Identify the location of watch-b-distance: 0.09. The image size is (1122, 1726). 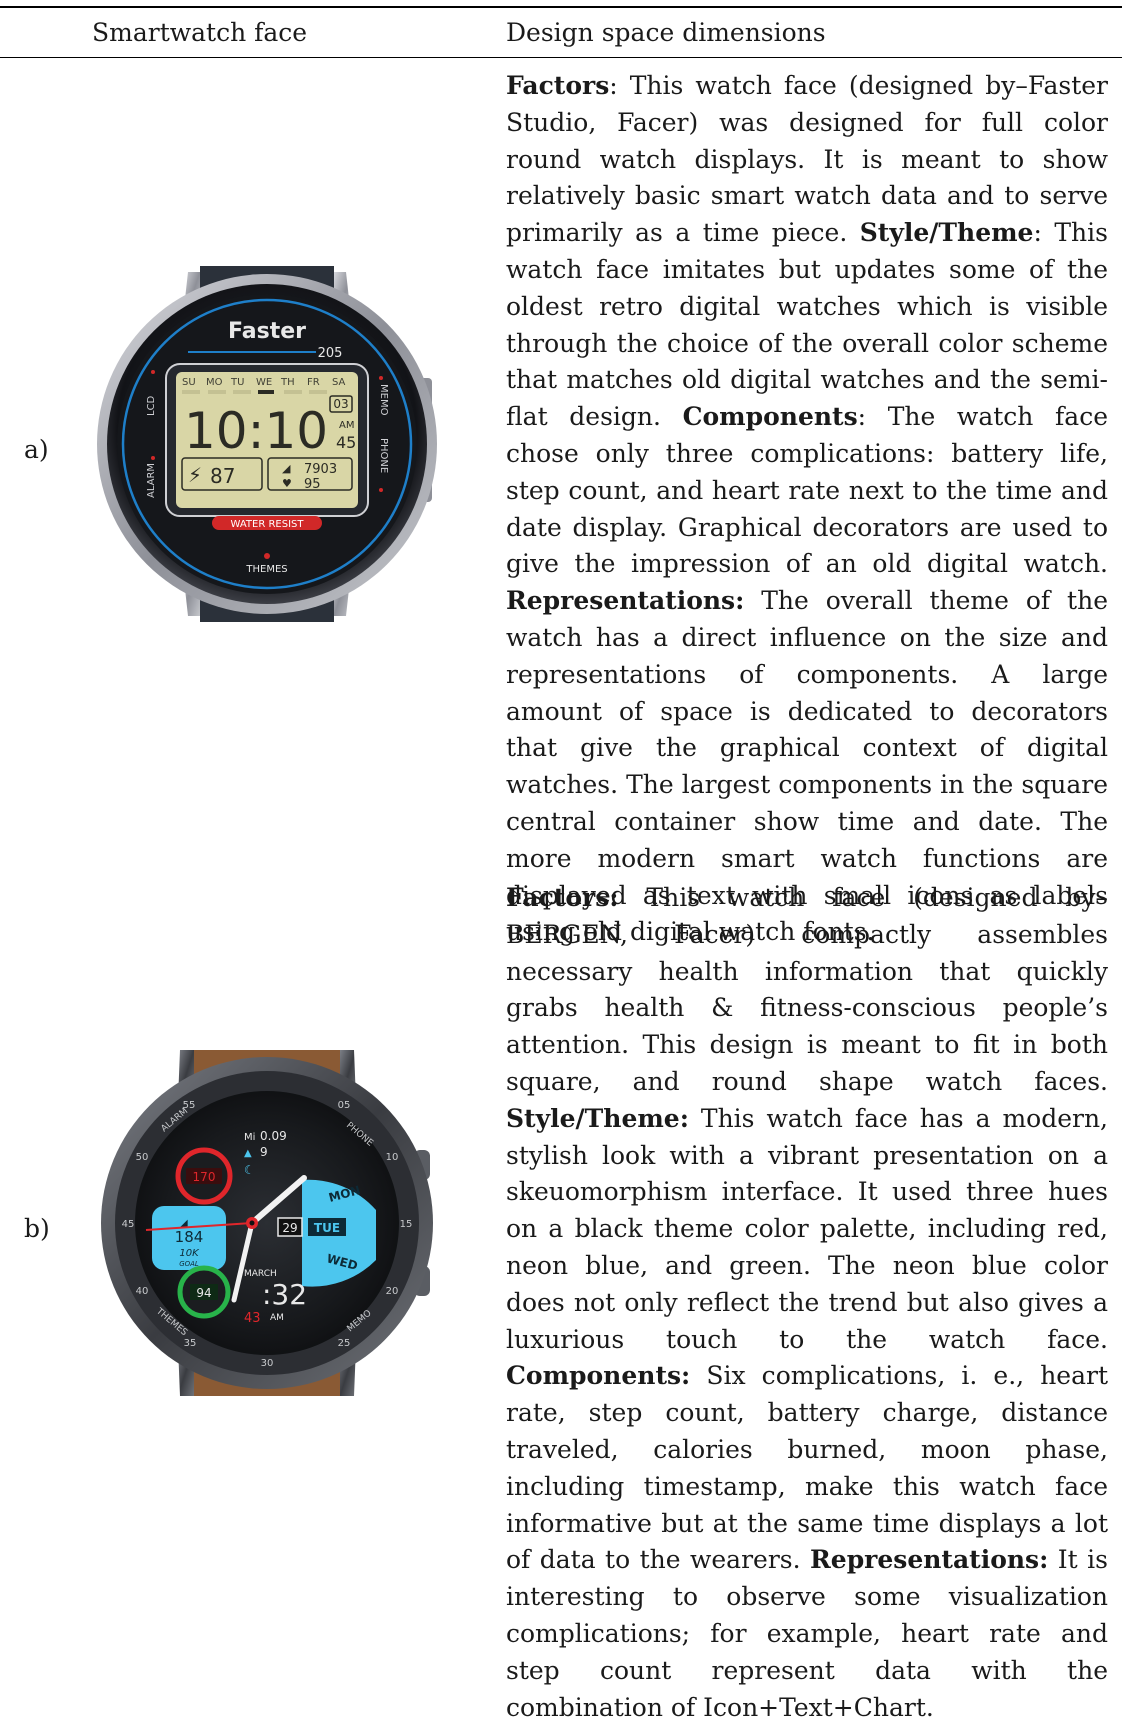
(273, 1136).